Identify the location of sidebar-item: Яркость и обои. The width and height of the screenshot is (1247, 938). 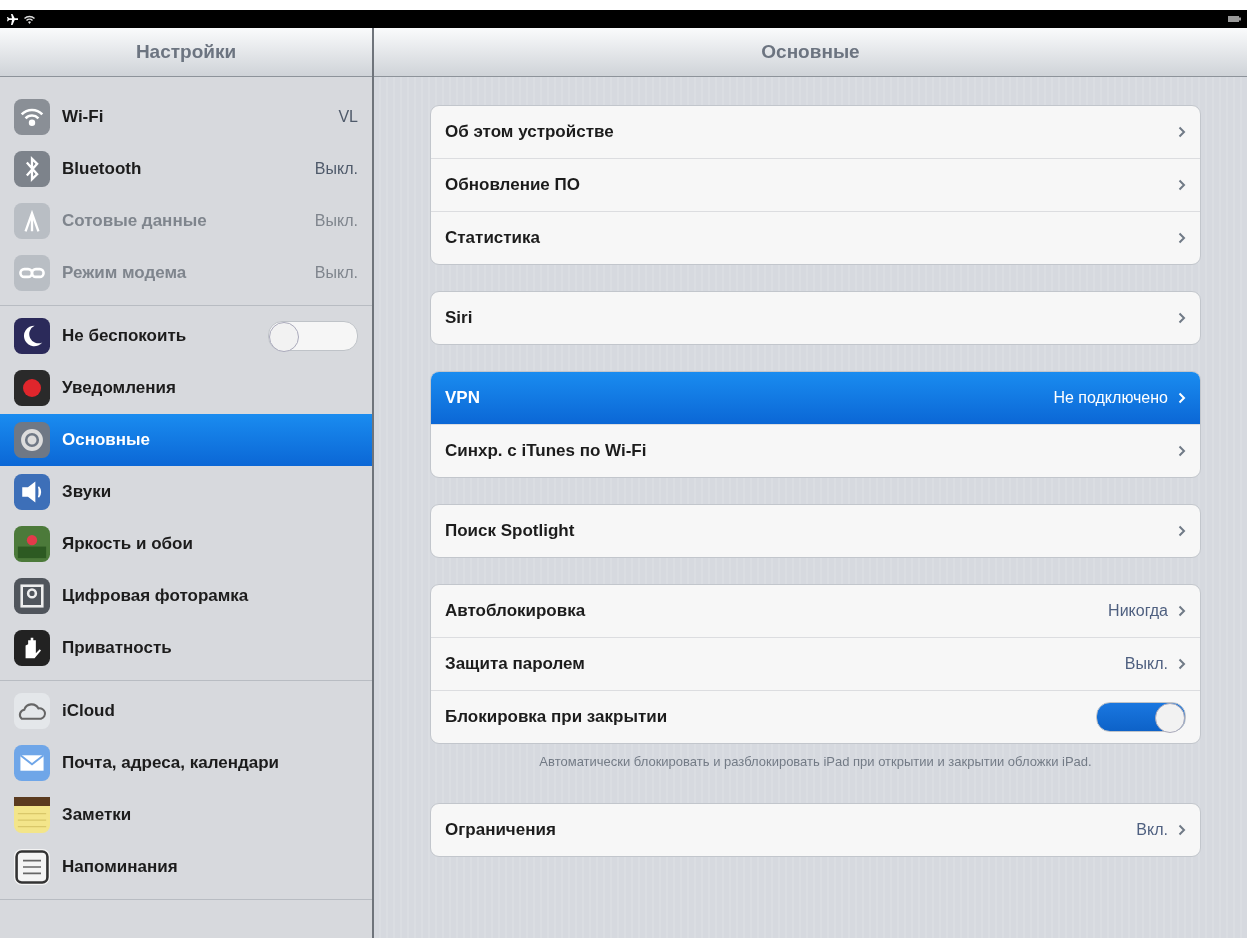
(186, 544).